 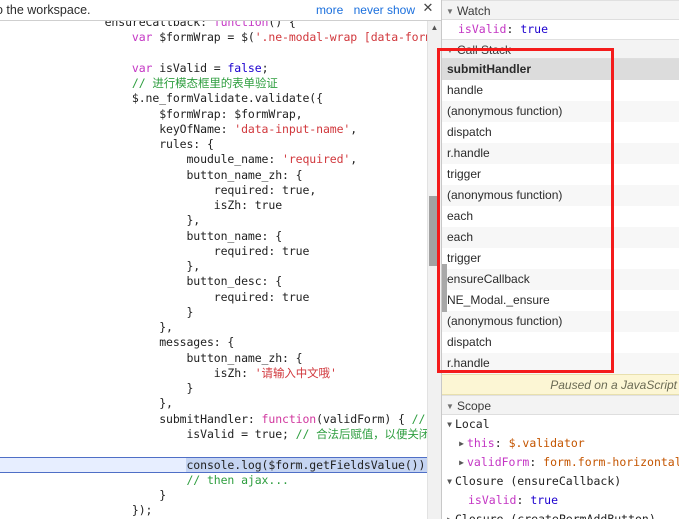 I want to click on notification-links: more never show, so click(x=362, y=10).